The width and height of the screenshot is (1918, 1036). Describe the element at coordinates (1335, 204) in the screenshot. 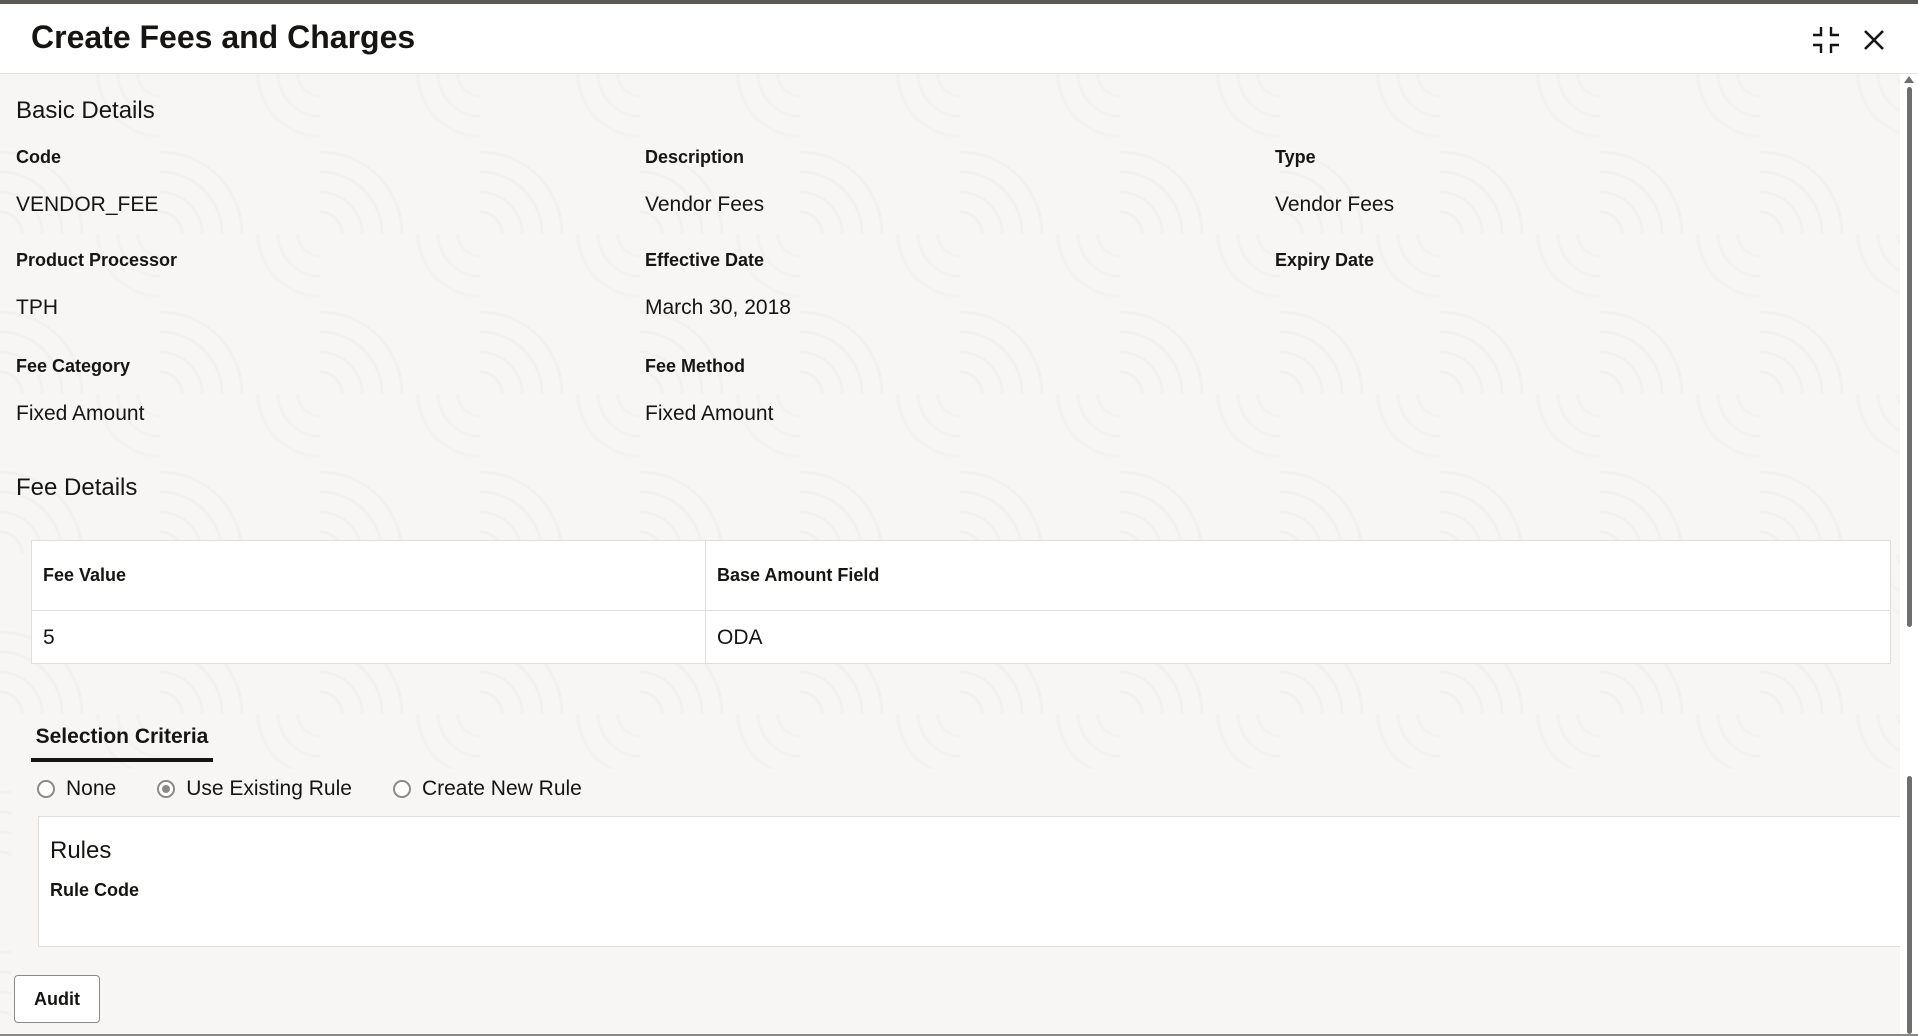

I see `type-value: Vendor Fees` at that location.